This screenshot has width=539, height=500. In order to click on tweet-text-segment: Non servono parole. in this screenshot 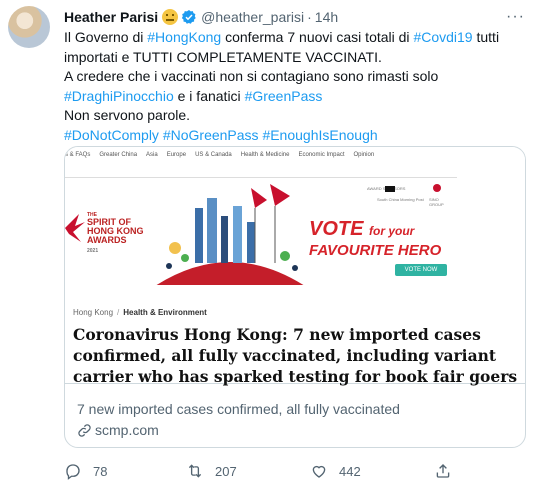, I will do `click(127, 115)`.